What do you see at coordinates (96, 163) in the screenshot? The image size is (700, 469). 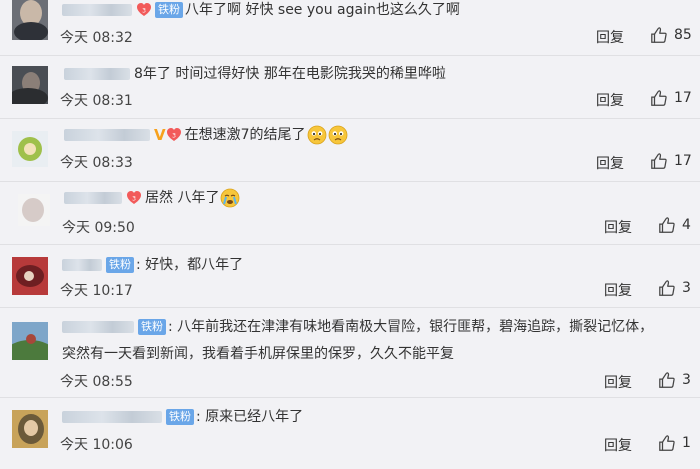 I see `comment-time: 今天 08:33` at bounding box center [96, 163].